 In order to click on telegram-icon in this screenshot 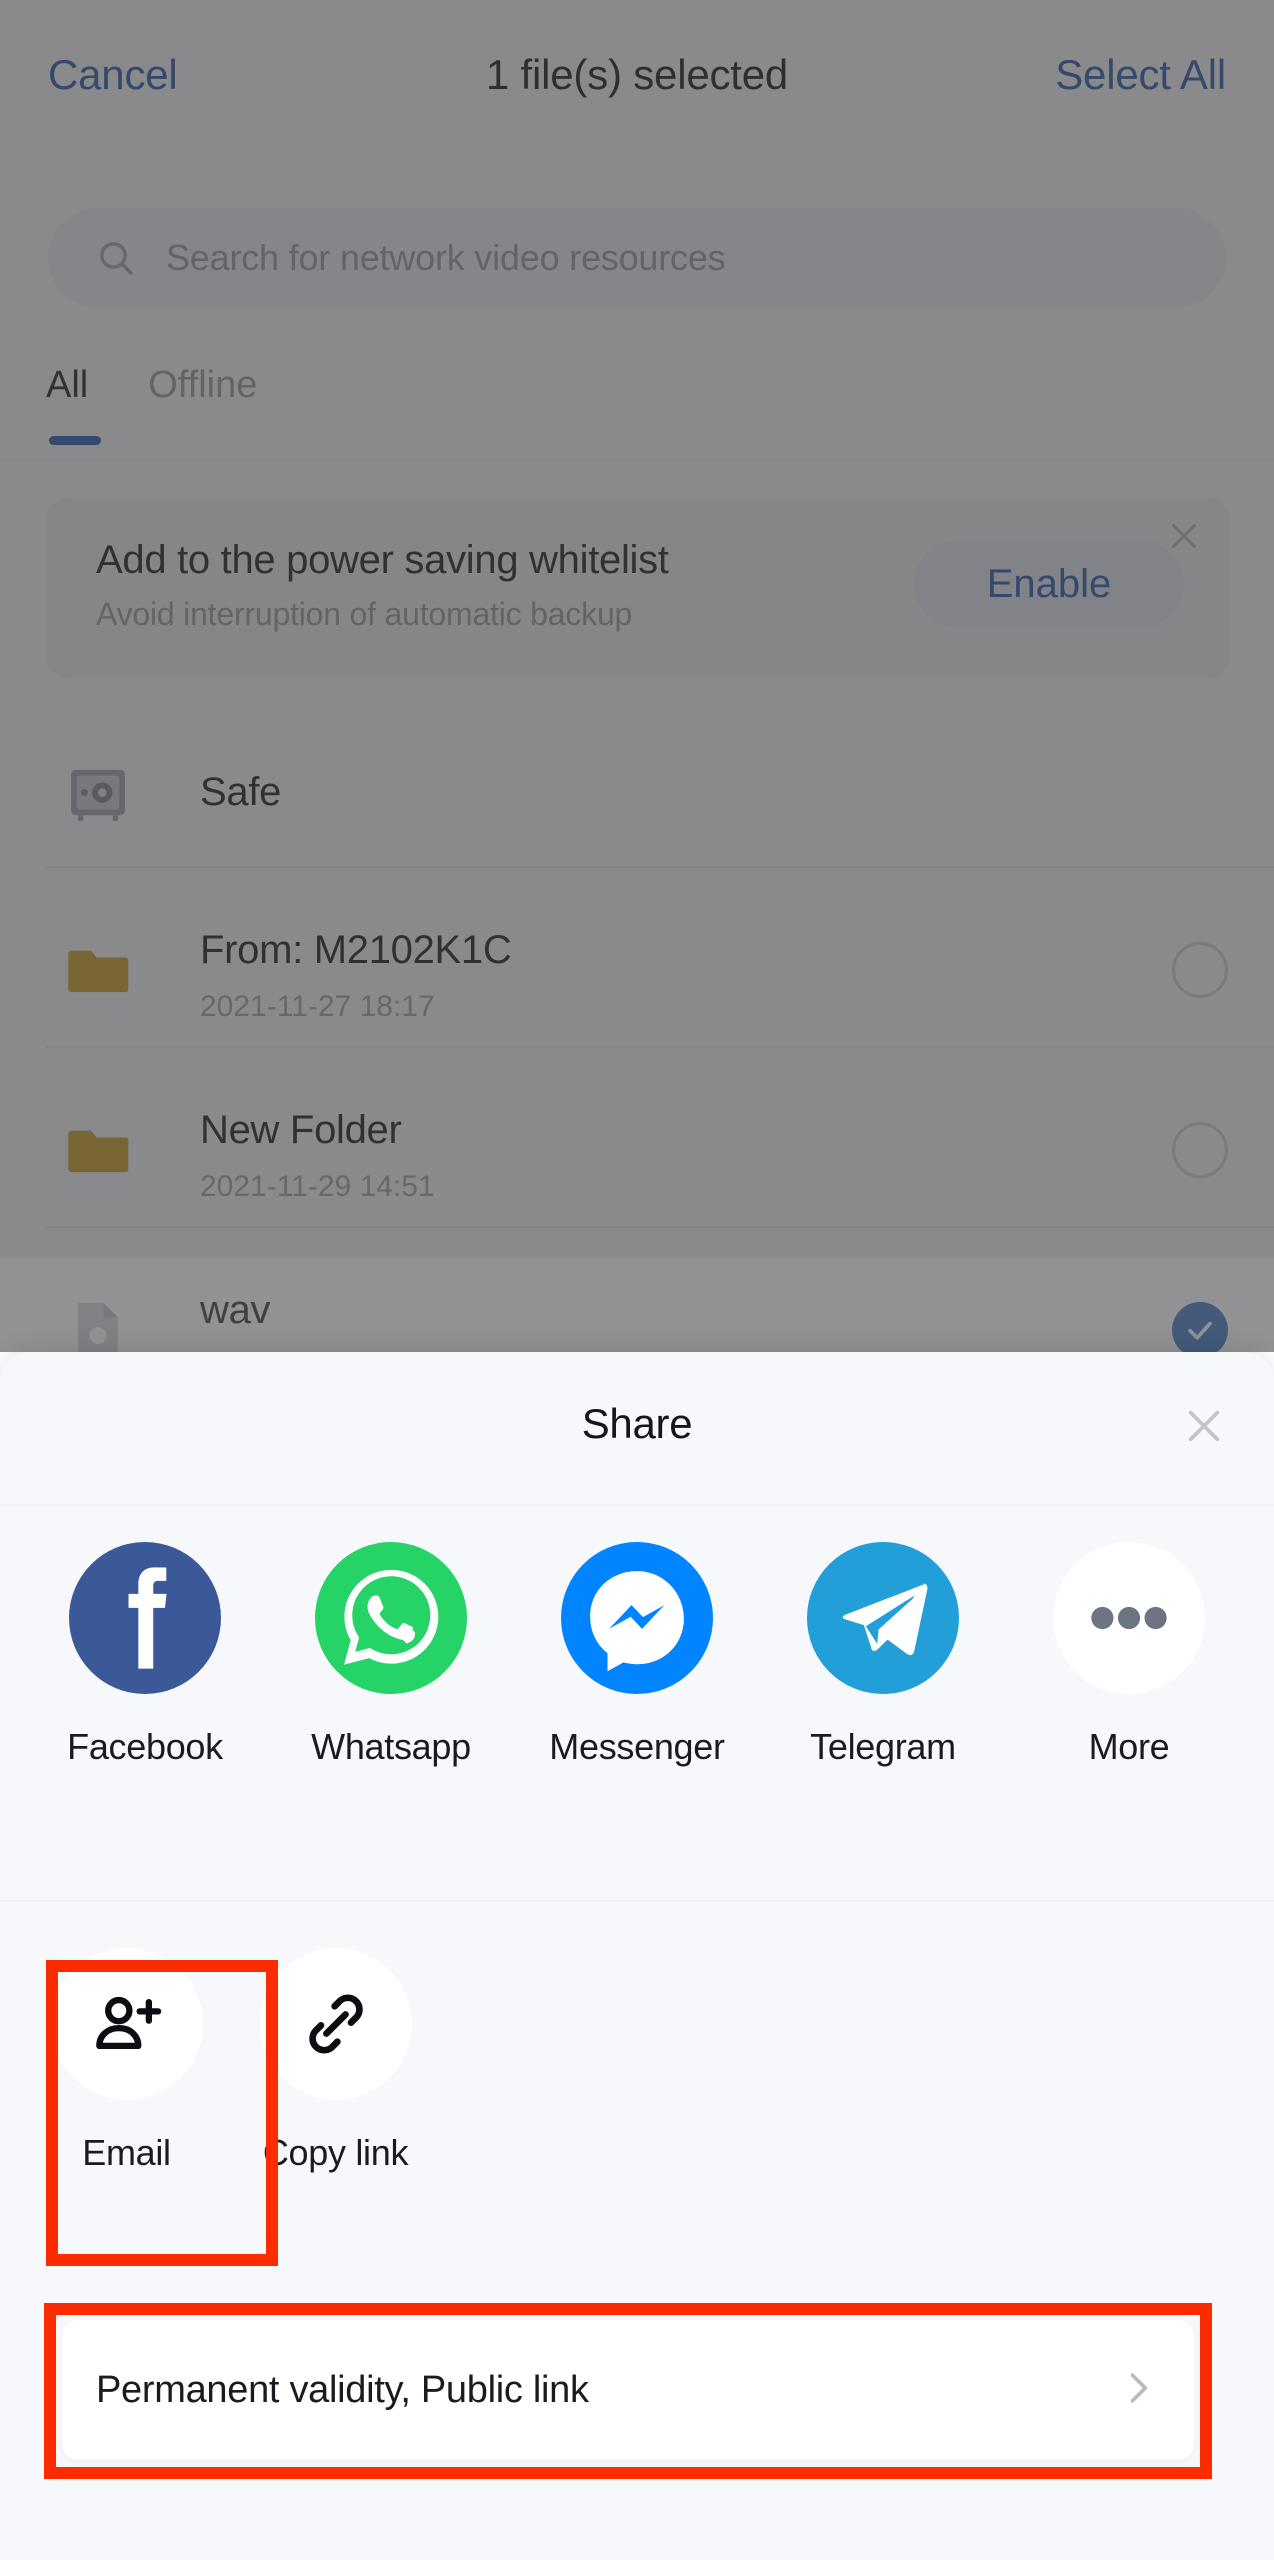, I will do `click(883, 1618)`.